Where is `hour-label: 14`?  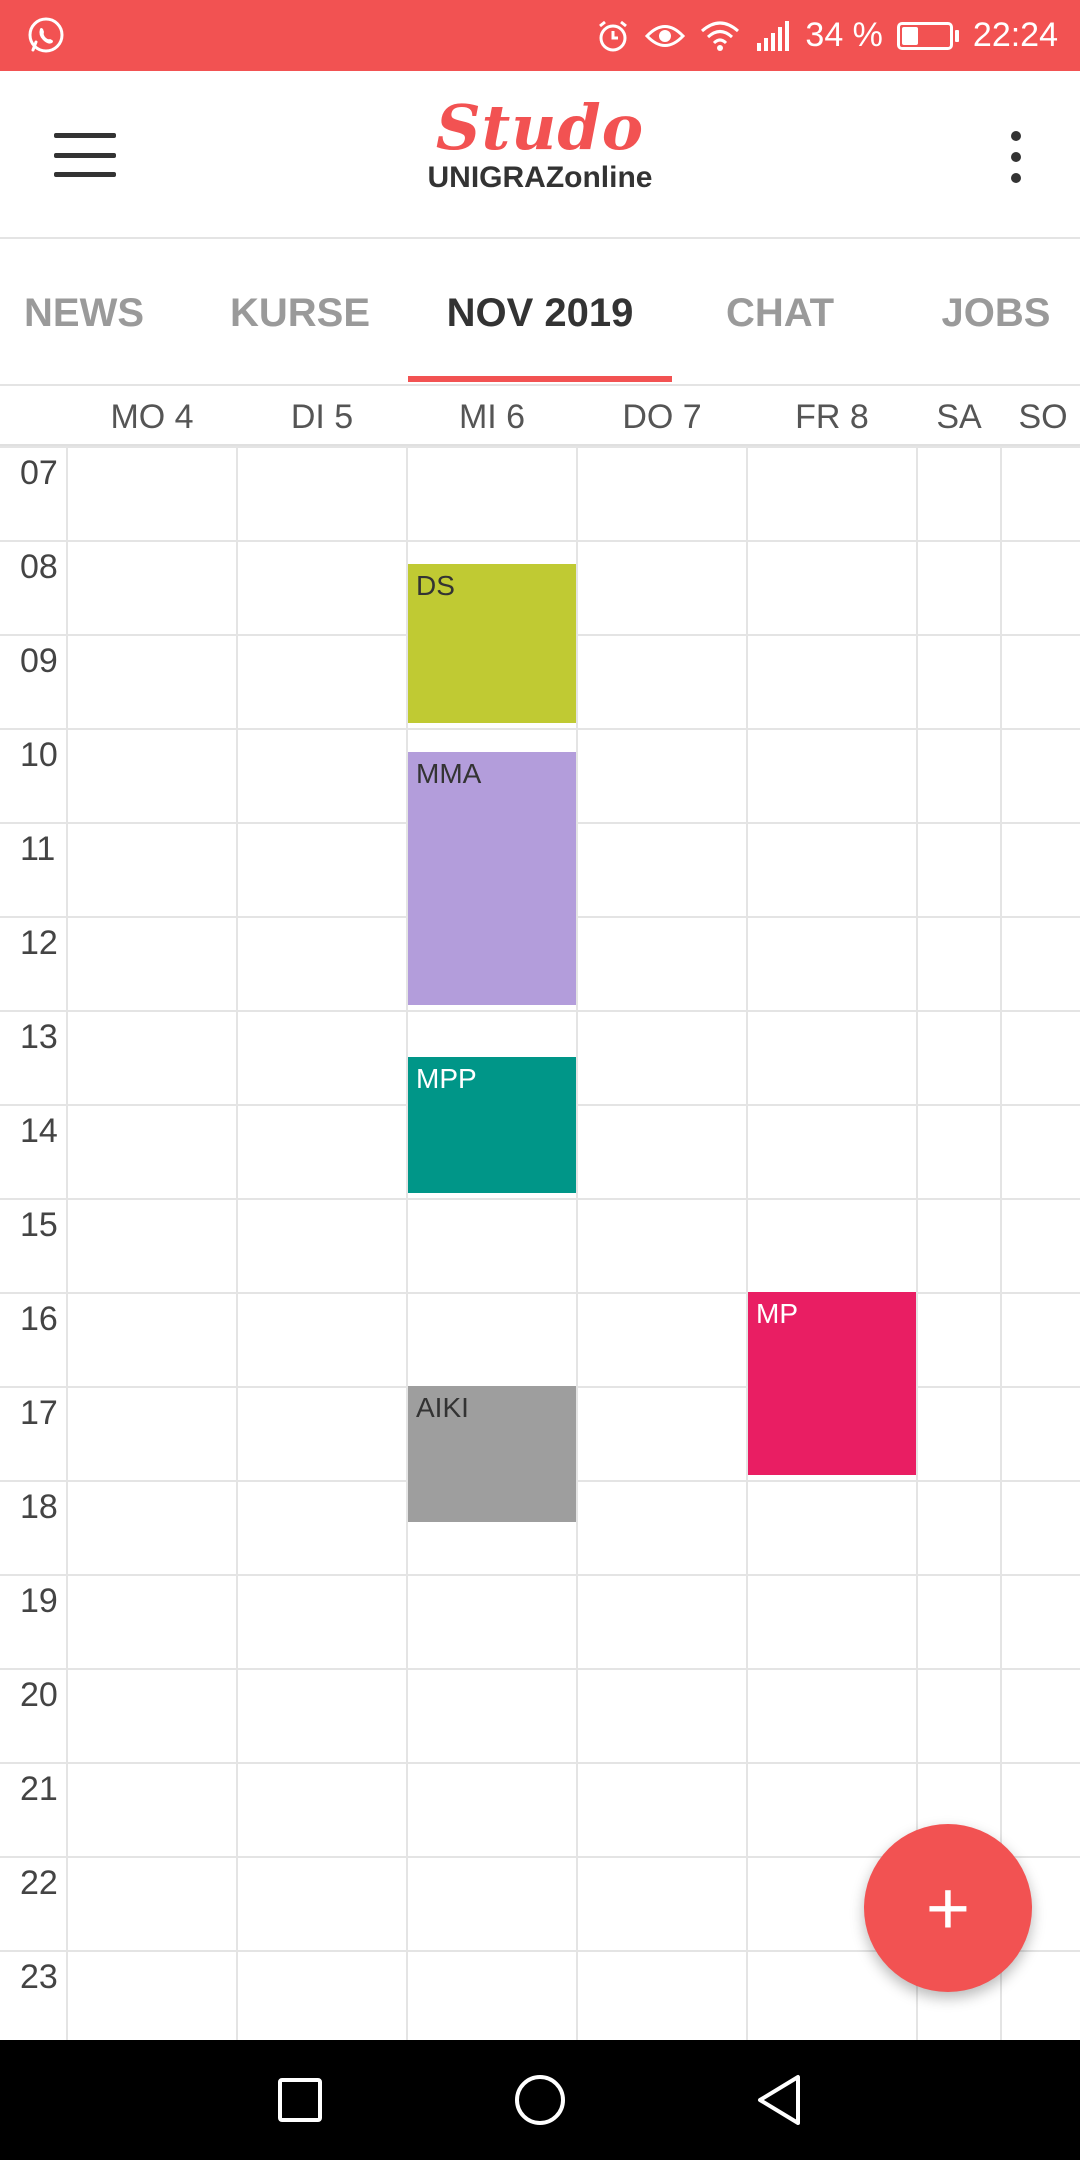
hour-label: 14 is located at coordinates (39, 1131).